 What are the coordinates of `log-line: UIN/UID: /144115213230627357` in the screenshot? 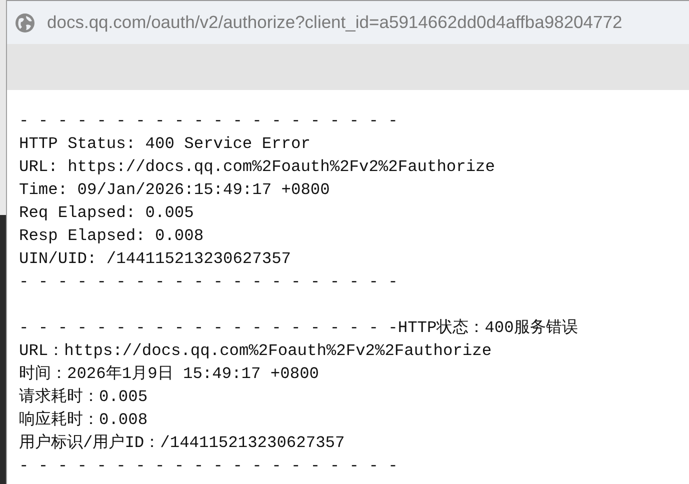 It's located at (155, 259).